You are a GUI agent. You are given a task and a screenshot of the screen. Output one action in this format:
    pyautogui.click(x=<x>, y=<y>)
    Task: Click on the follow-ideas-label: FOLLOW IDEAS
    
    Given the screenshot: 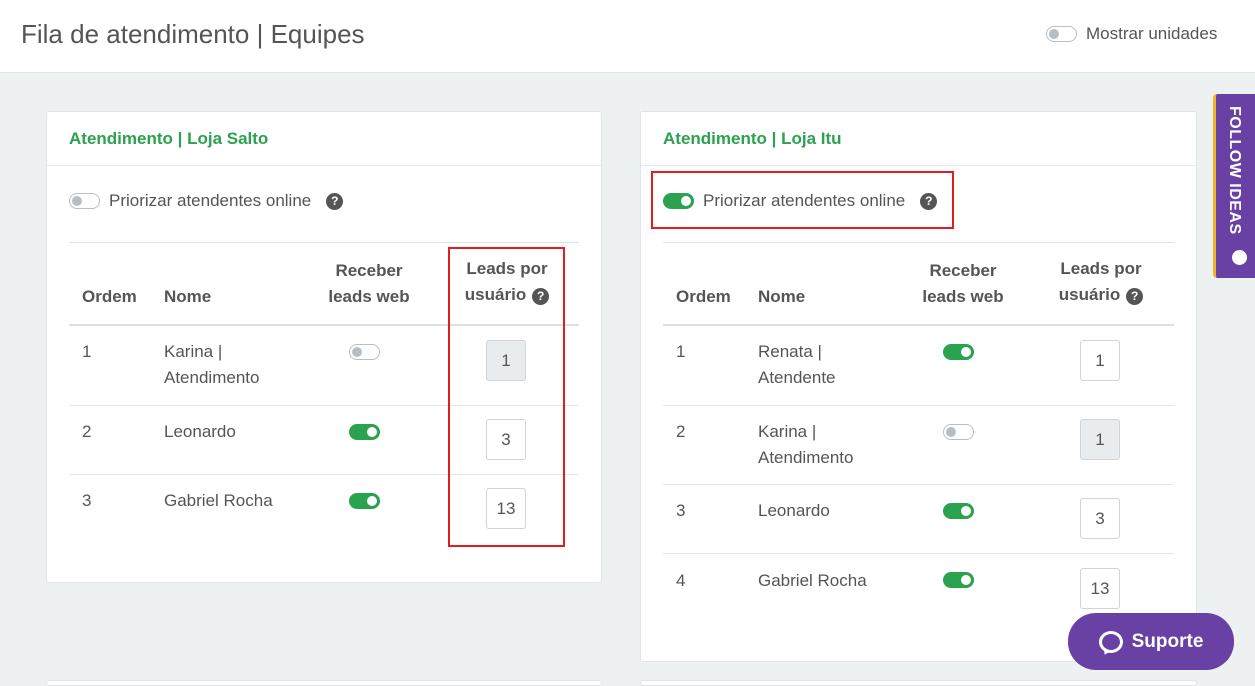 What is the action you would take?
    pyautogui.click(x=1234, y=170)
    